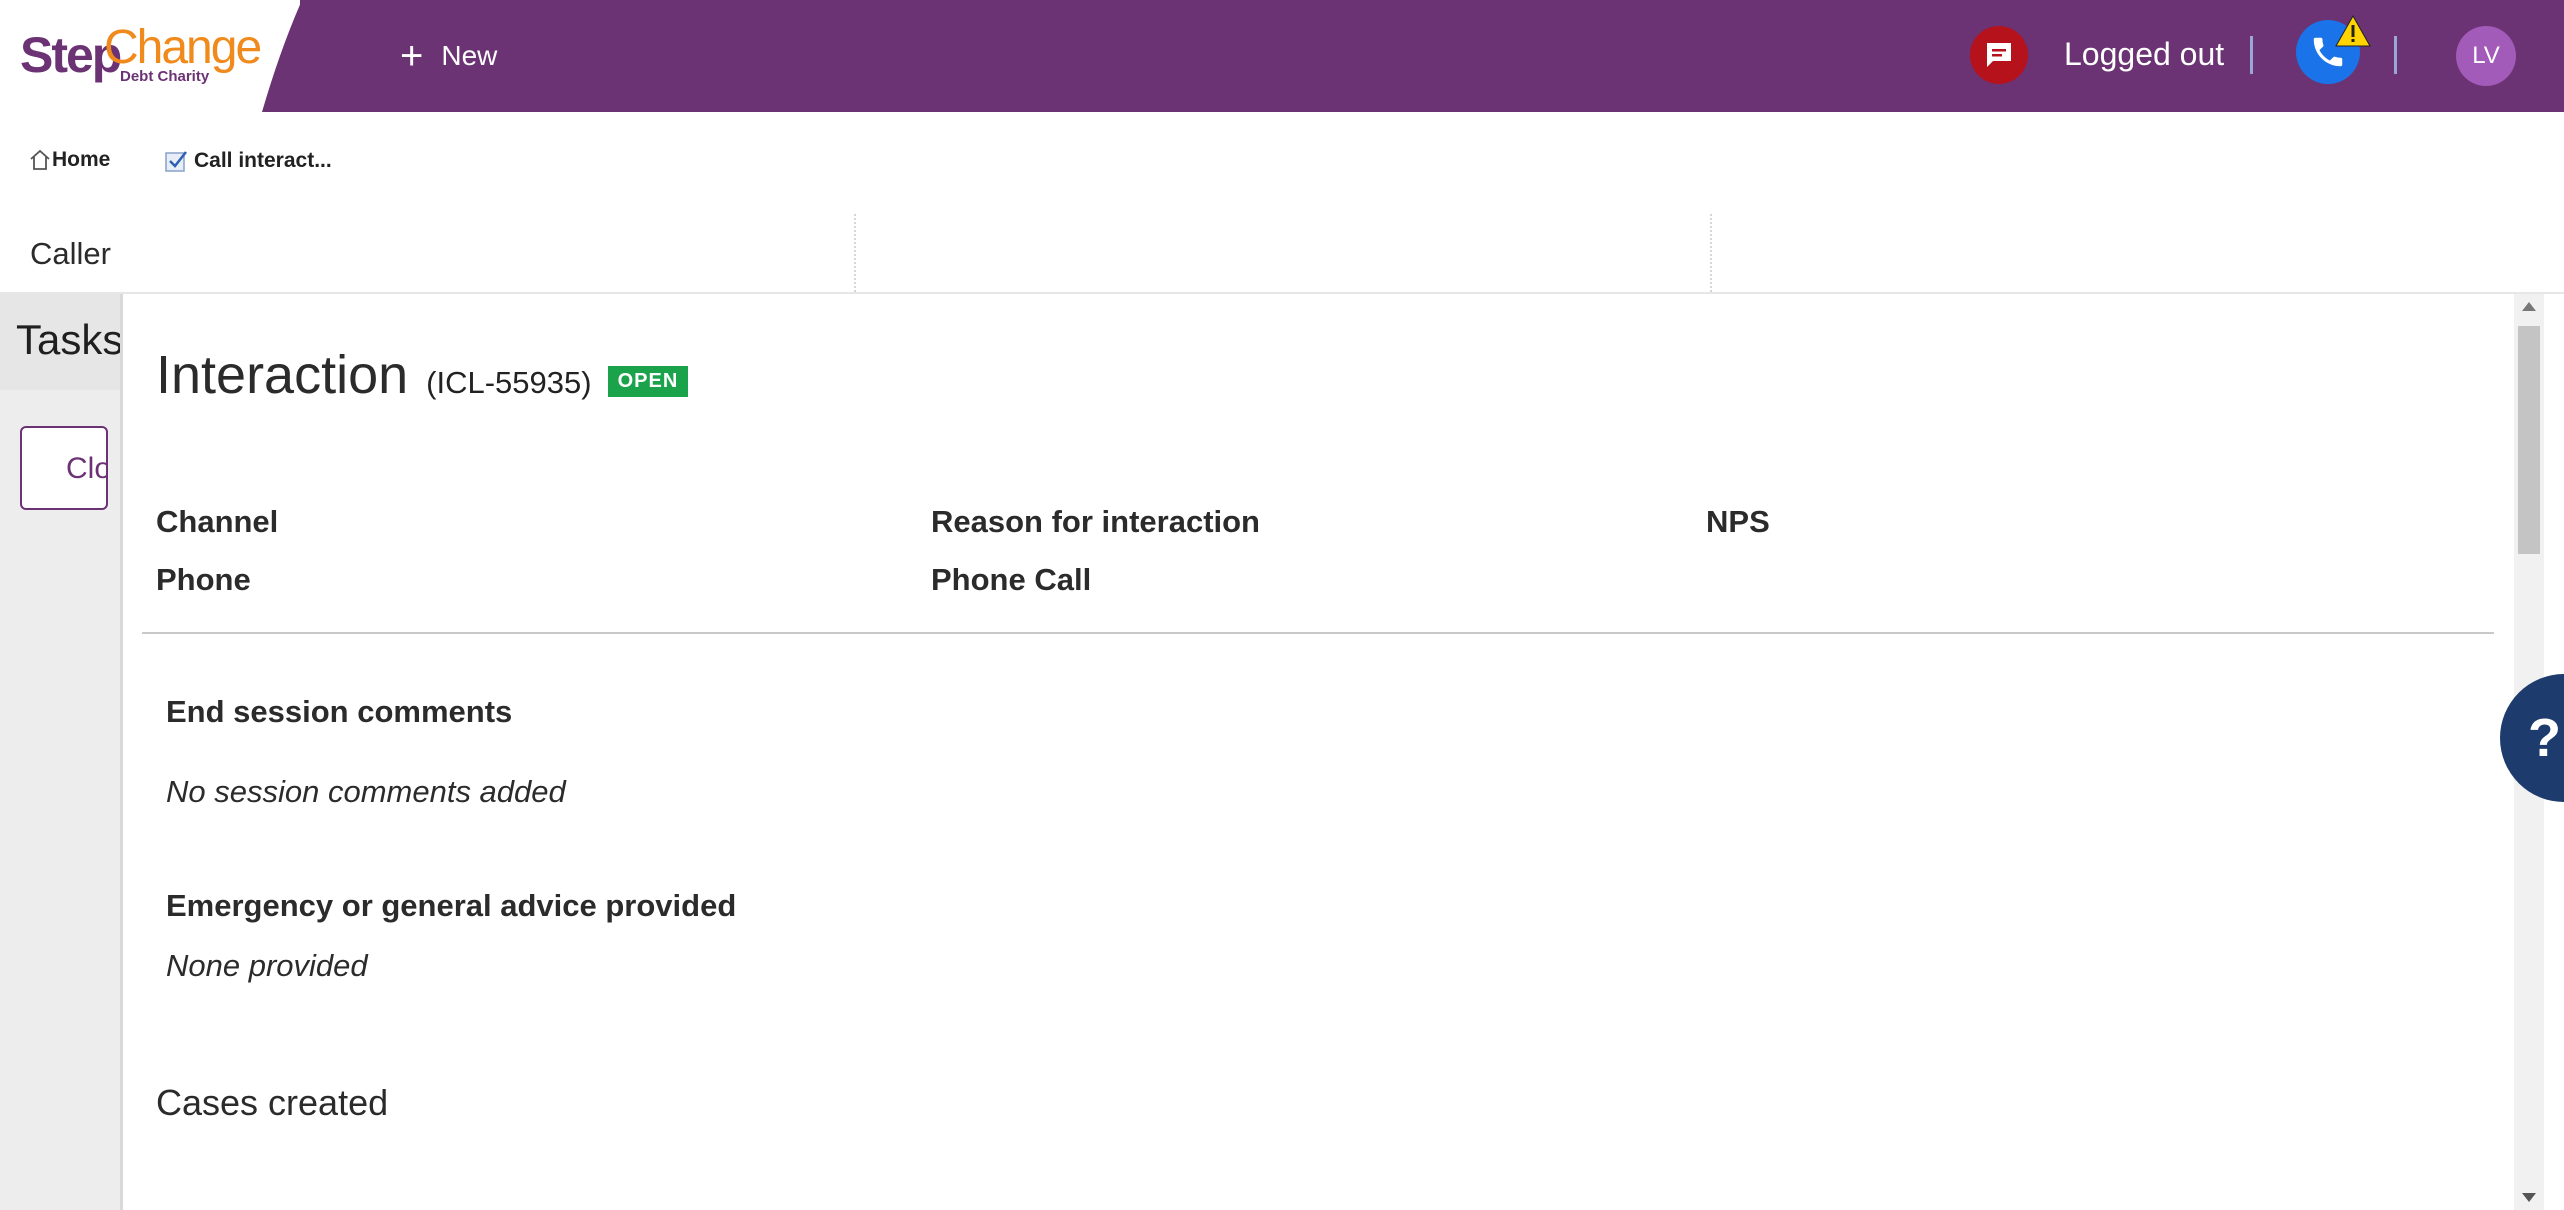 Image resolution: width=2564 pixels, height=1210 pixels. Describe the element at coordinates (40, 159) in the screenshot. I see `home-icon` at that location.